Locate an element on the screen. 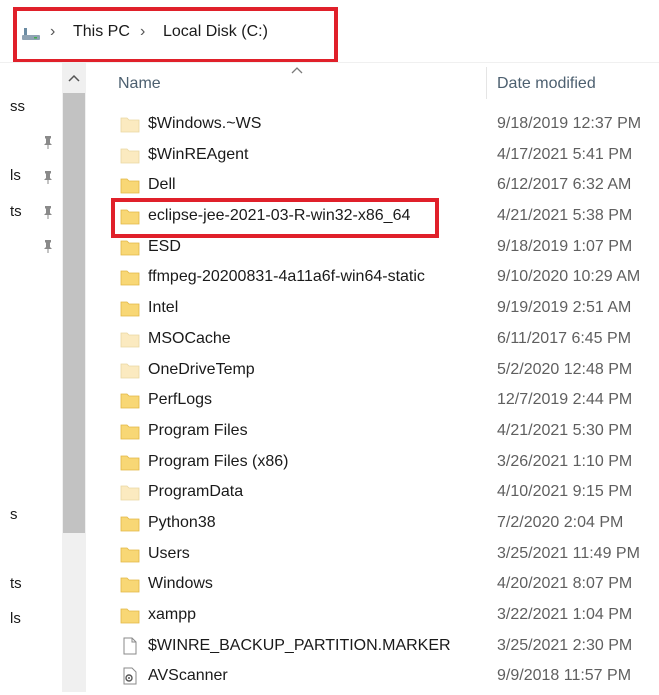  file-row: PerfLogs 12/7/2019 2:44 PM is located at coordinates (372, 403).